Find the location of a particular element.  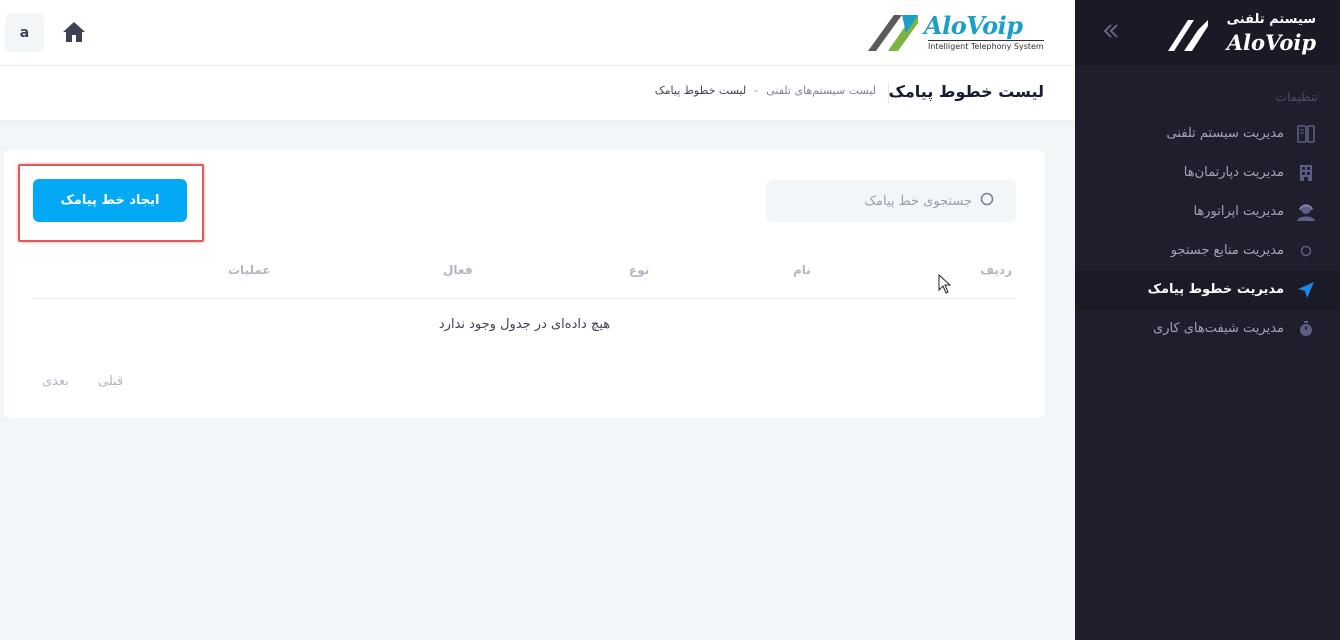

sidebar-item-label: مدیریت شیفت‌های کاری is located at coordinates (1218, 328).